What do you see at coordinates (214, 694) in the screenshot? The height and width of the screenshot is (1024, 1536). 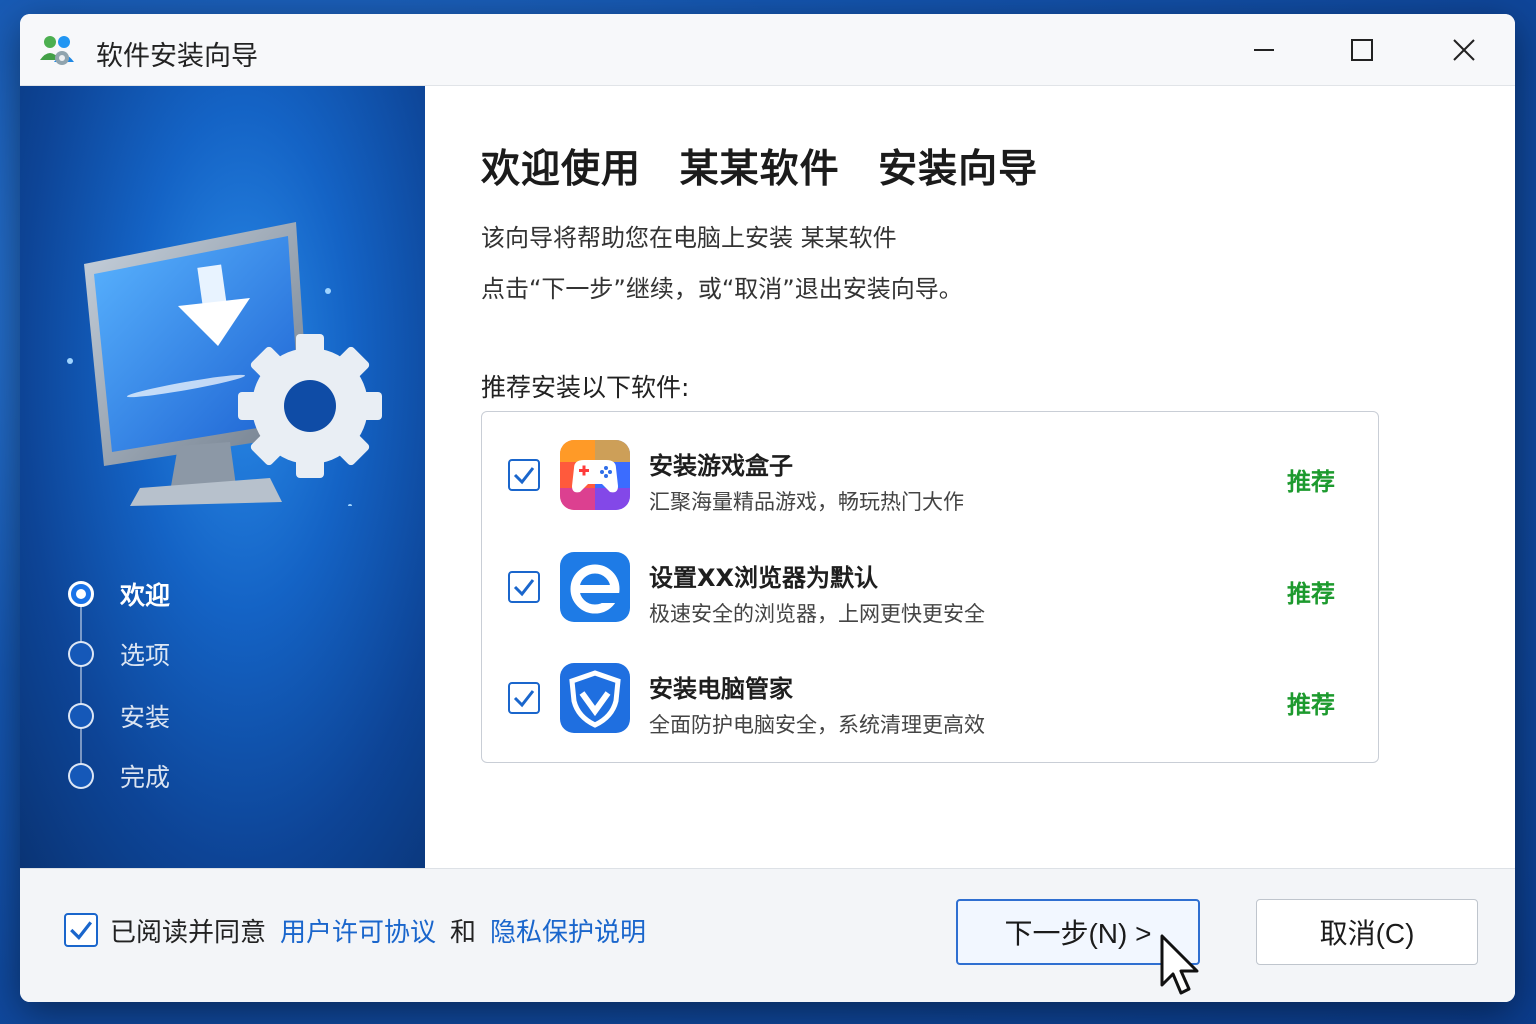 I see `wizard-steps: 欢迎 选项 安装 完成` at bounding box center [214, 694].